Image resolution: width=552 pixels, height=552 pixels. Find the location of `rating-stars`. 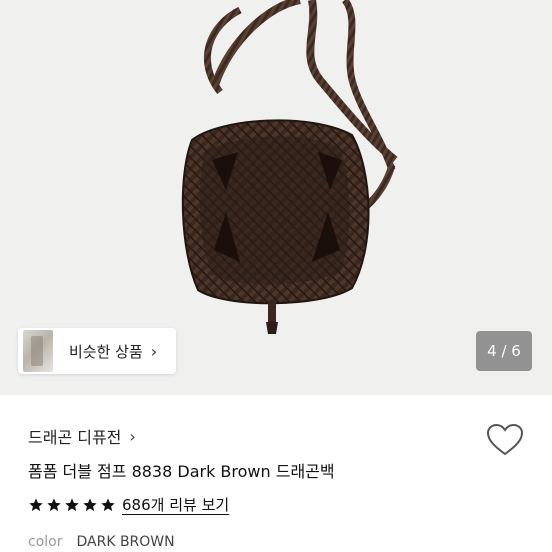

rating-stars is located at coordinates (72, 505).